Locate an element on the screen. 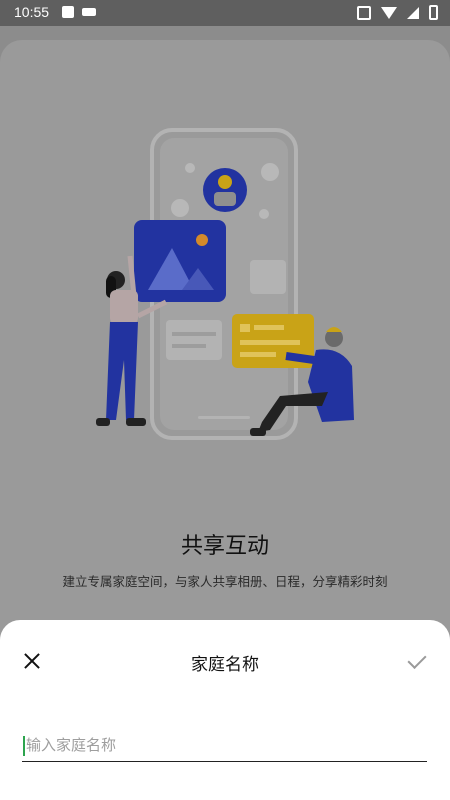 This screenshot has height=800, width=450. status-notification-icons is located at coordinates (79, 12).